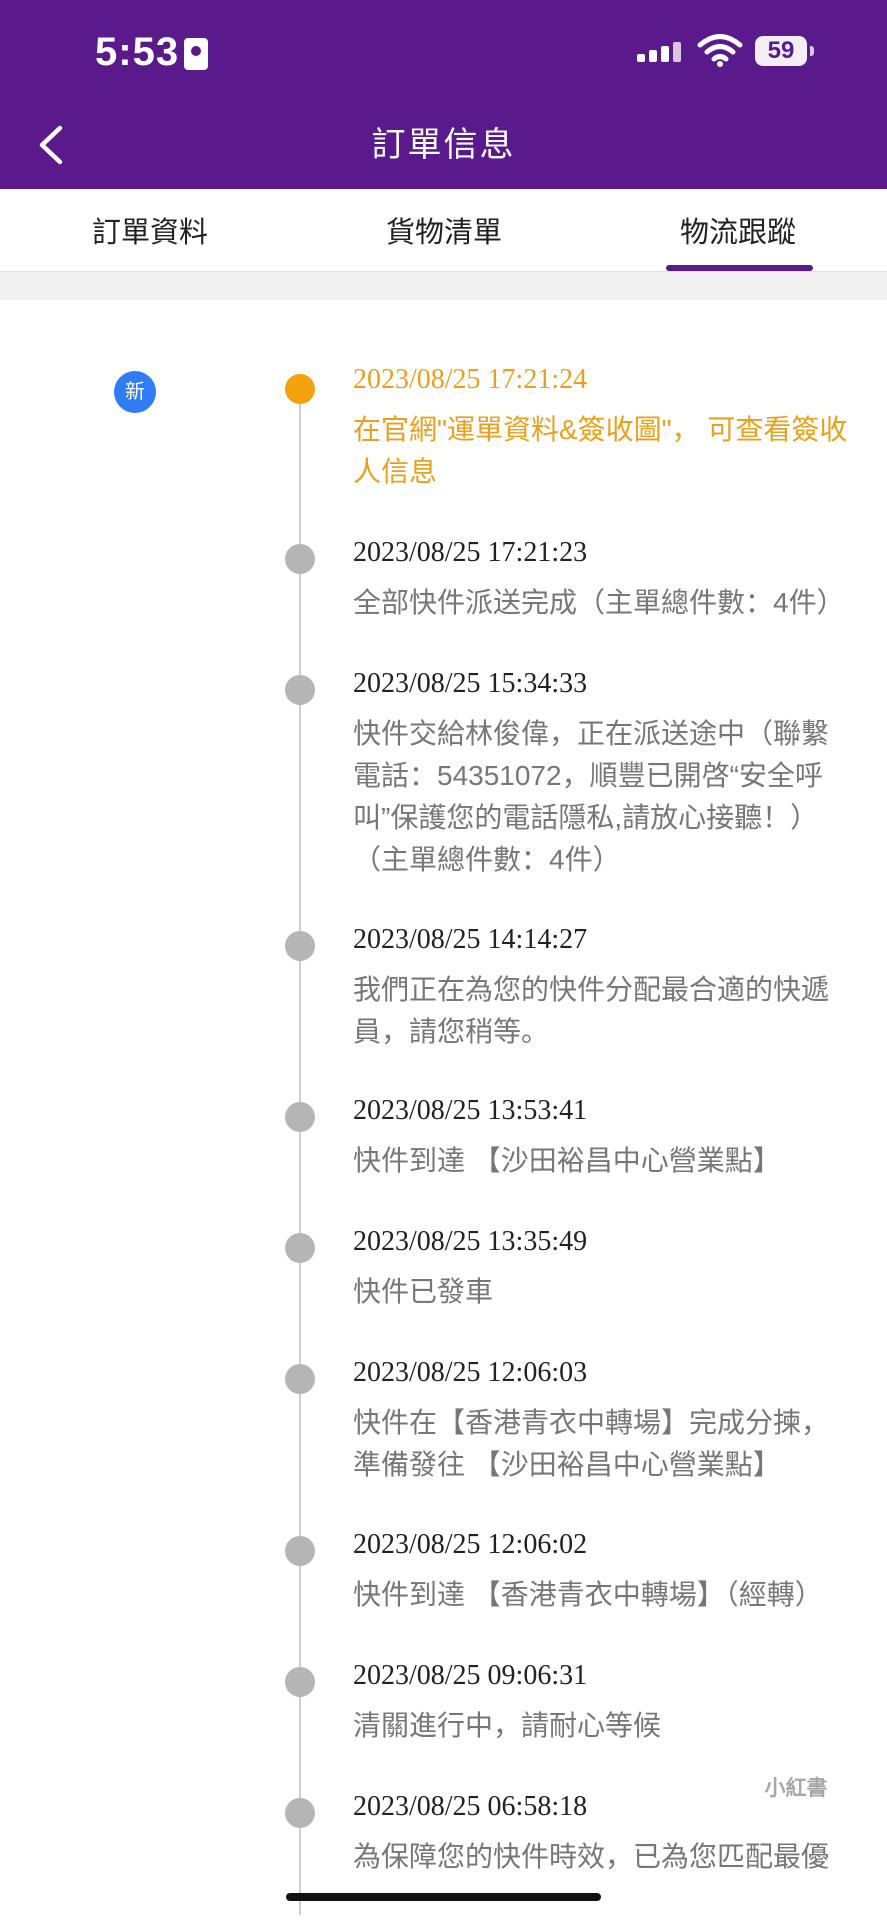  Describe the element at coordinates (196, 54) in the screenshot. I see `id-card-icon` at that location.